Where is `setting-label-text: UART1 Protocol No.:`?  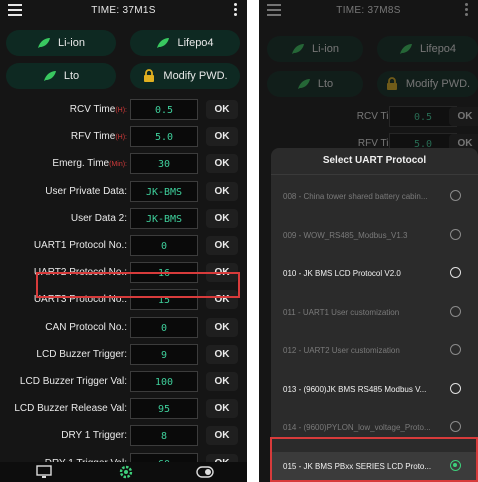 setting-label-text: UART1 Protocol No.: is located at coordinates (80, 245).